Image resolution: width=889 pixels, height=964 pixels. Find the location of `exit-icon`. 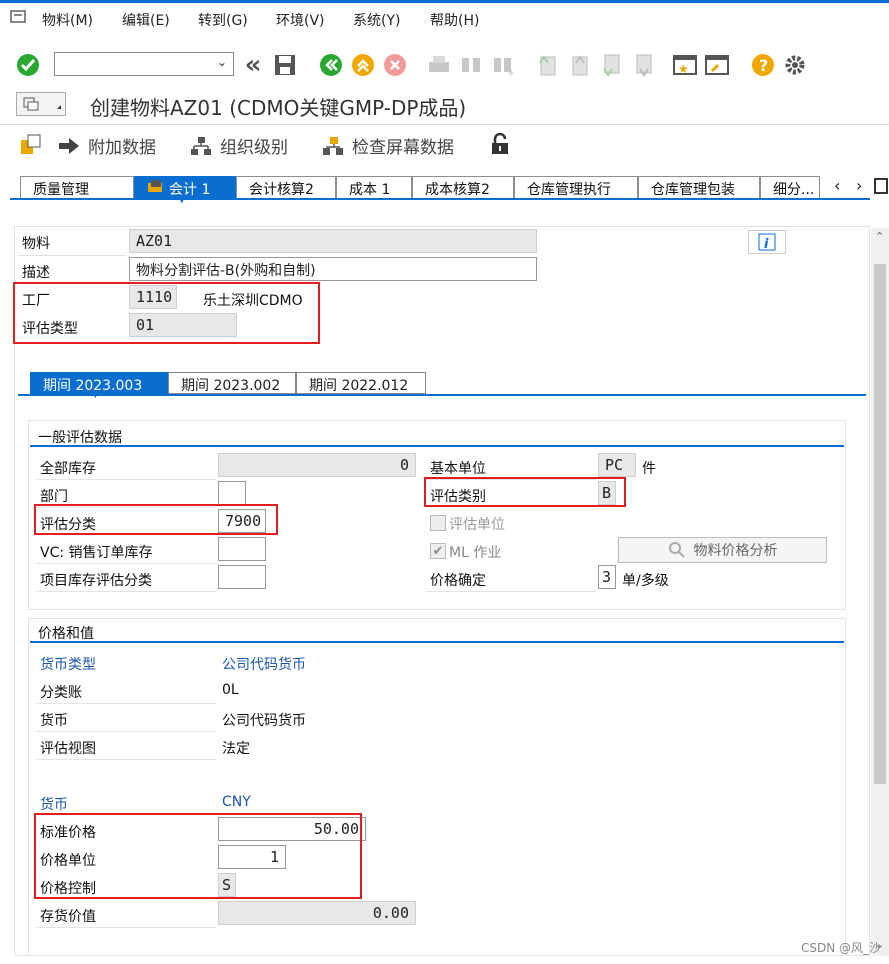

exit-icon is located at coordinates (363, 65).